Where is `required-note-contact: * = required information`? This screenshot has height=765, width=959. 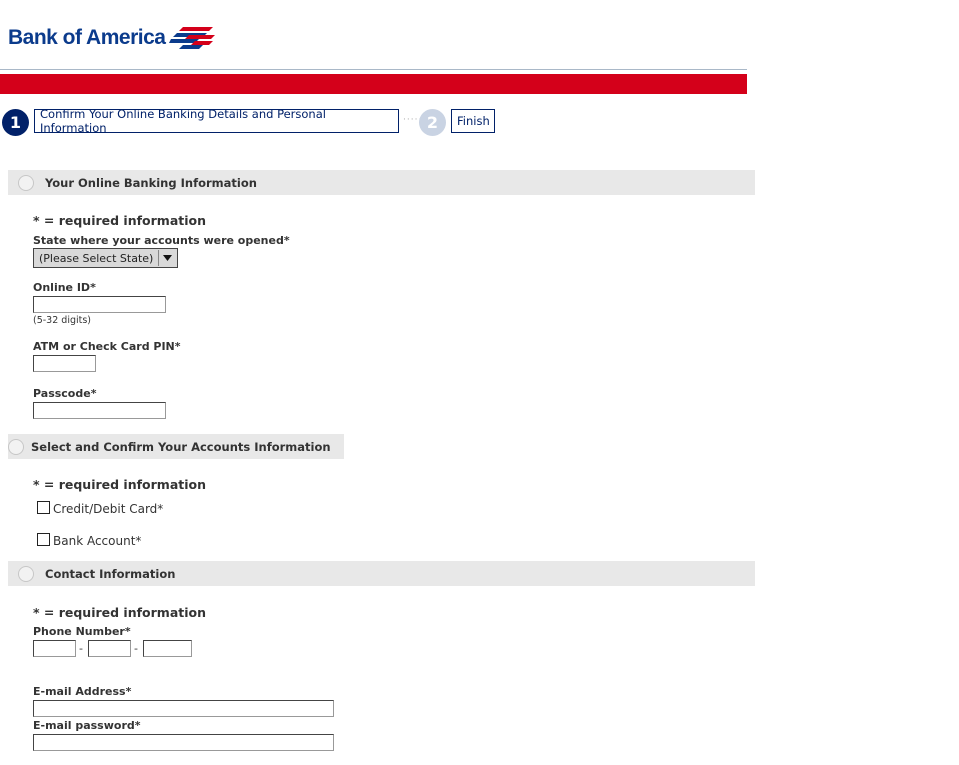 required-note-contact: * = required information is located at coordinates (120, 612).